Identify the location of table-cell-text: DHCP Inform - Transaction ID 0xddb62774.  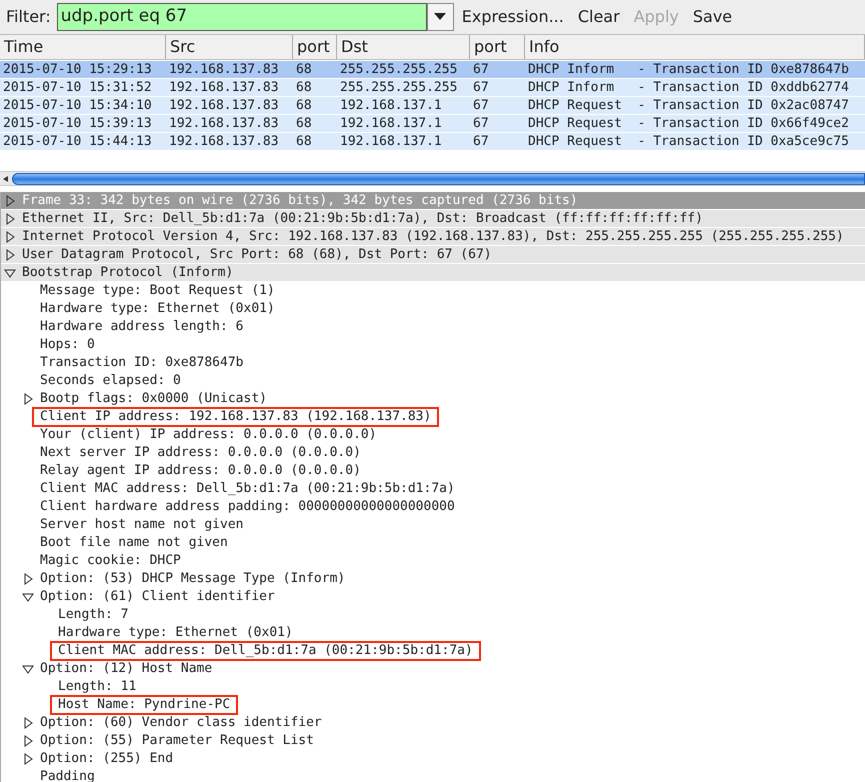
(688, 87).